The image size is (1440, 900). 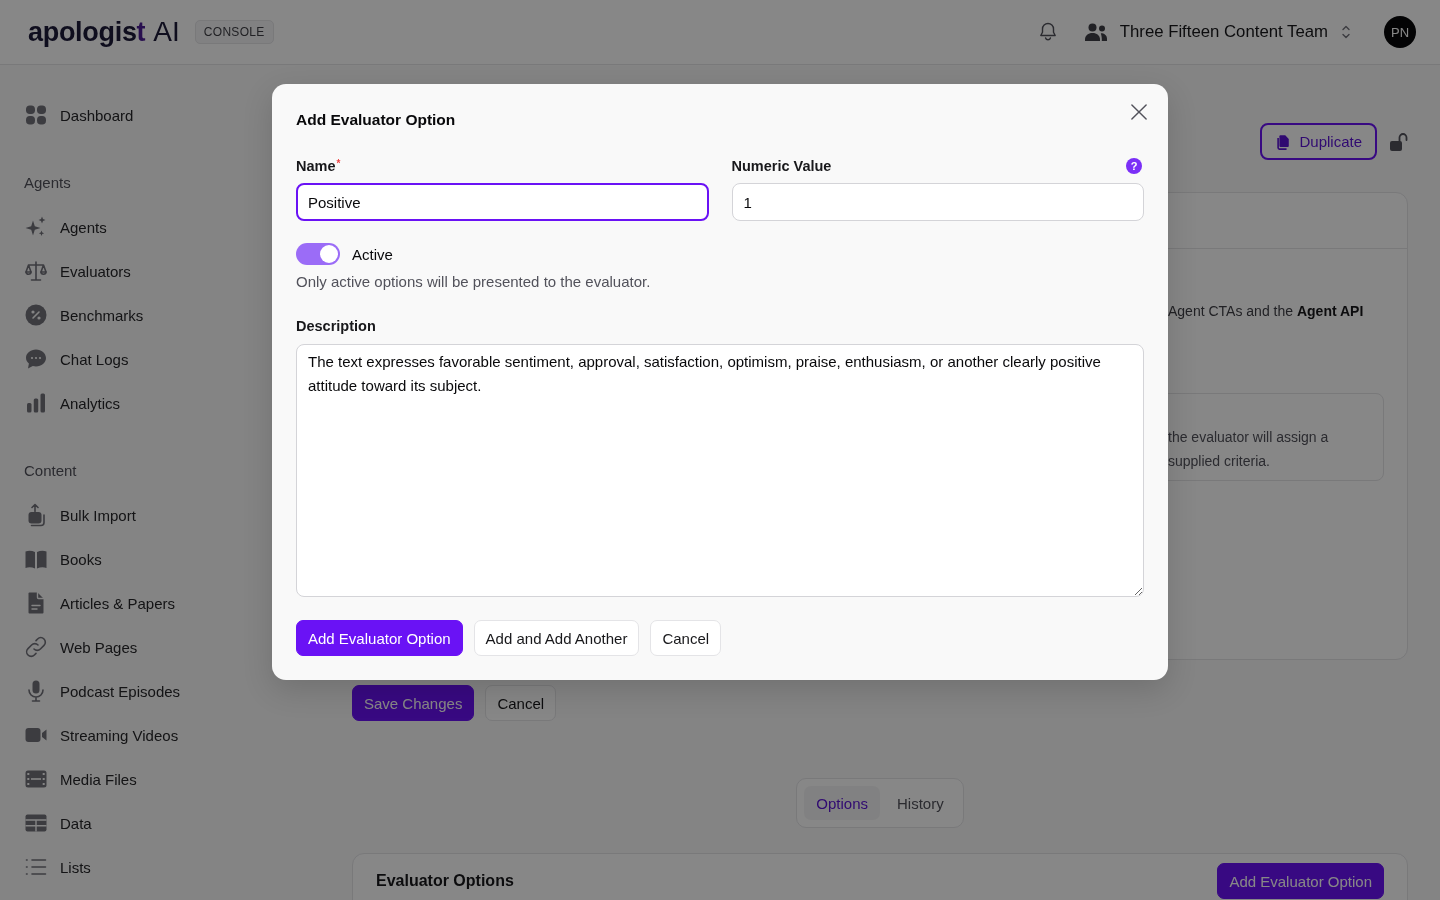 I want to click on duplicate-button: Duplicate, so click(x=1318, y=141).